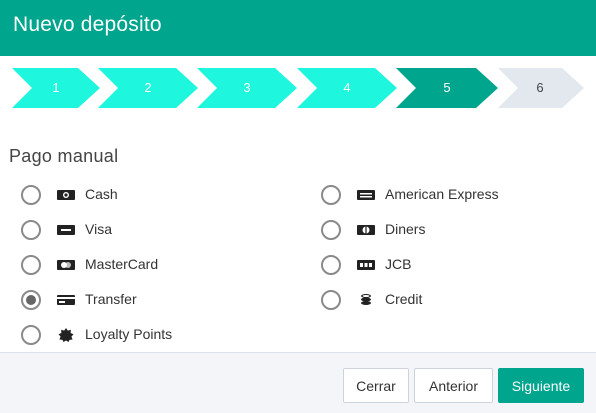 The height and width of the screenshot is (413, 596). I want to click on transfer-card-icon, so click(66, 300).